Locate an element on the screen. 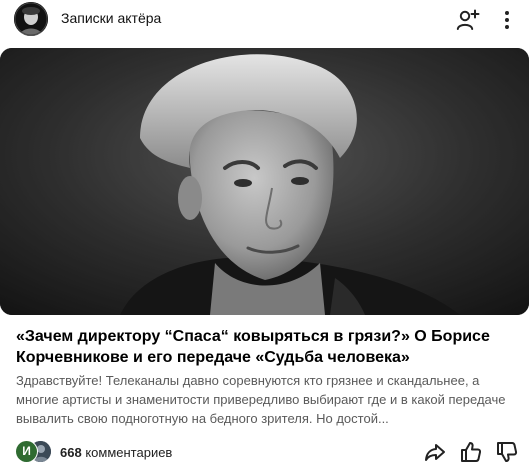  share-button is located at coordinates (435, 452).